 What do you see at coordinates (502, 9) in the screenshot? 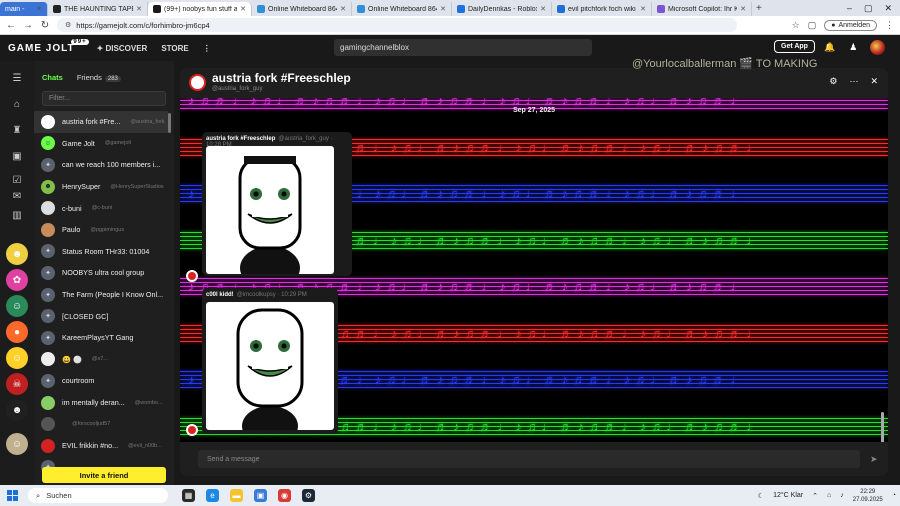
I see `browser-tab: DailyDennkas - Roblox ✕` at bounding box center [502, 9].